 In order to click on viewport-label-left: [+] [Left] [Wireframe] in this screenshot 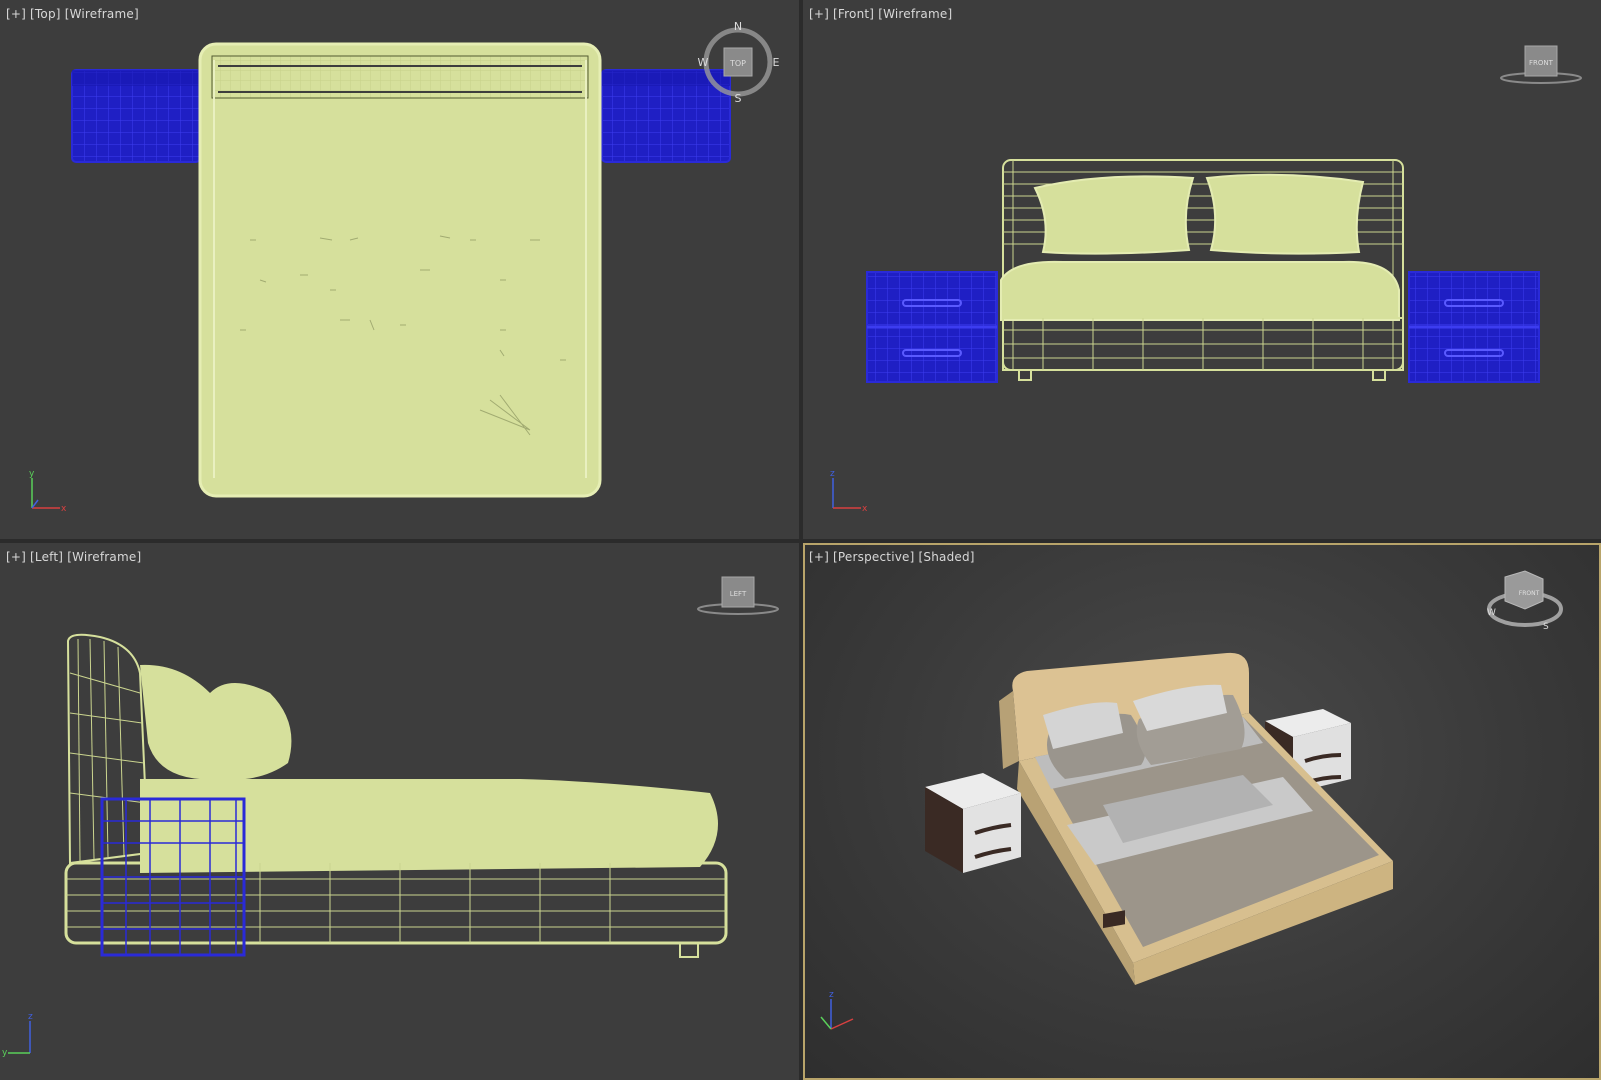, I will do `click(73, 557)`.